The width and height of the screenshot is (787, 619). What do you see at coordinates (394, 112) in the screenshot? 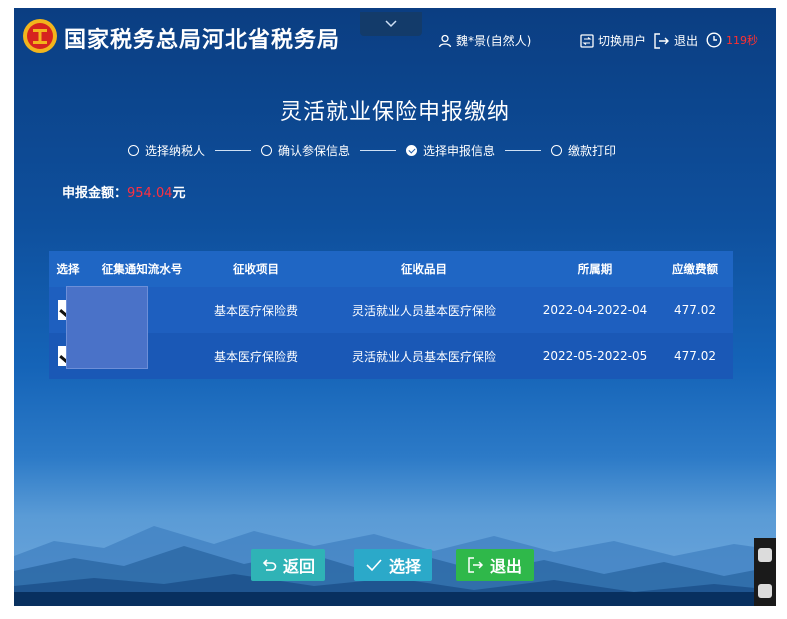
I see `page-title: 灵活就业保险申报缴纳` at bounding box center [394, 112].